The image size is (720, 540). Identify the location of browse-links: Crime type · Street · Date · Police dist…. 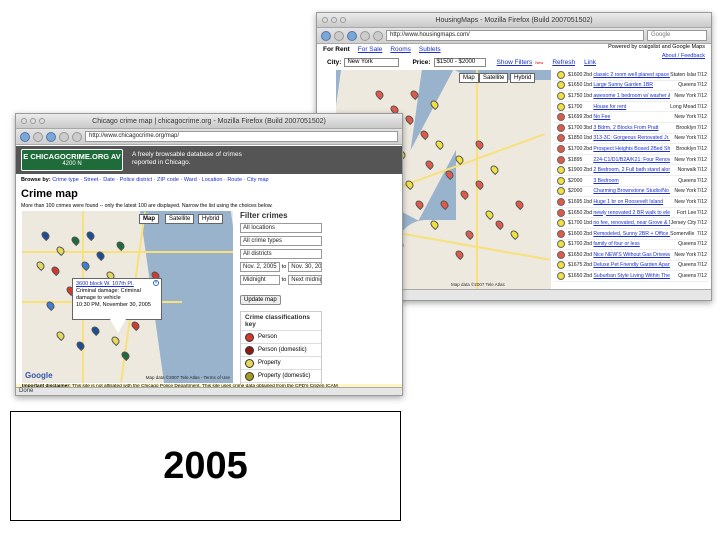
(160, 180).